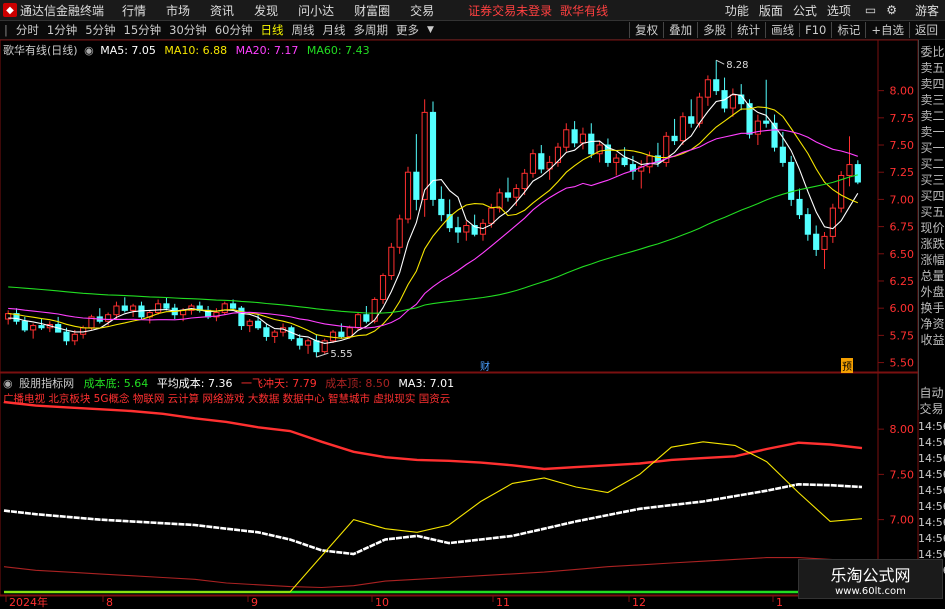 The image size is (945, 609). Describe the element at coordinates (932, 148) in the screenshot. I see `side-panel-item: 买一` at that location.